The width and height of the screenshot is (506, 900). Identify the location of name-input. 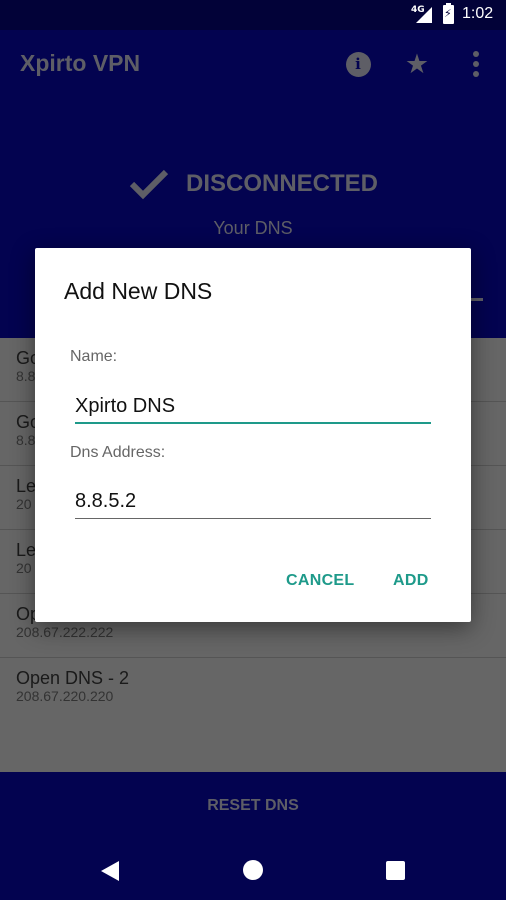
(253, 407).